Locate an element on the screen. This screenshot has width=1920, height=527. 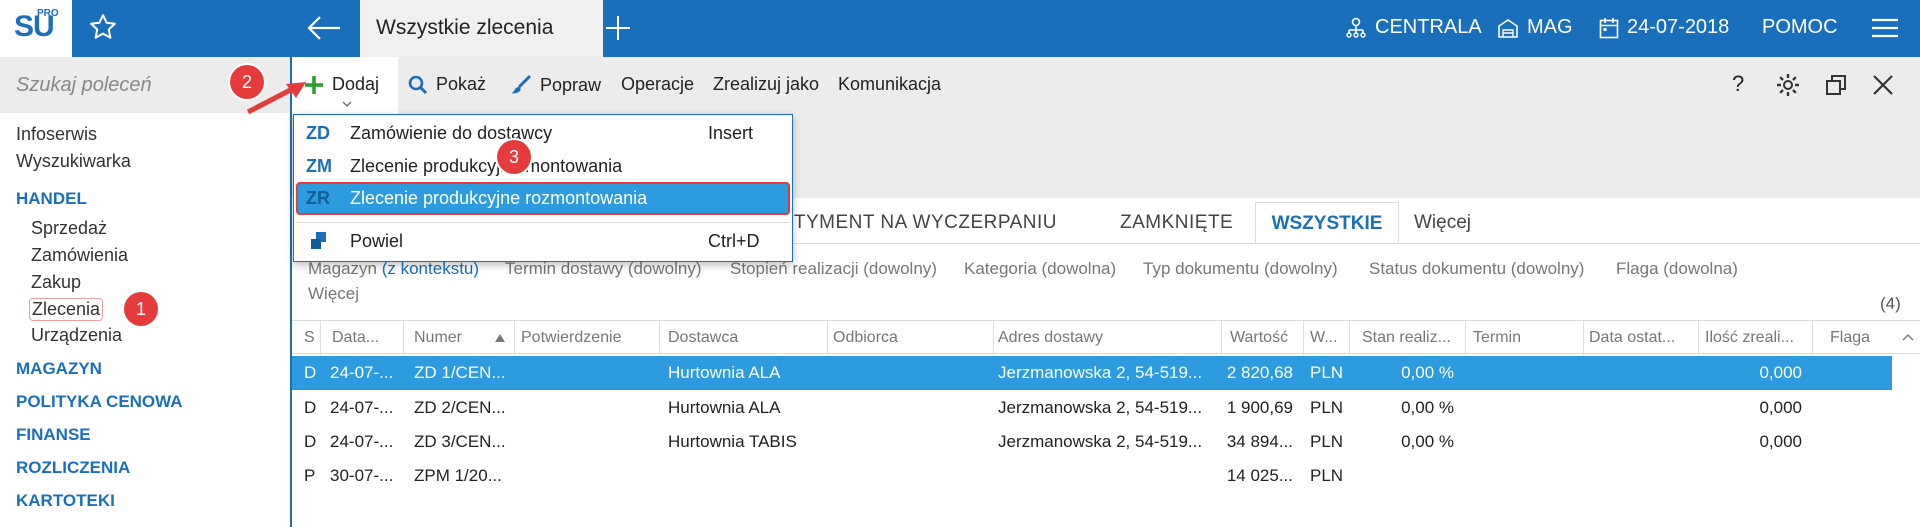
sidebar-section-polityka-cenowa: POLITYKA CENOWA is located at coordinates (99, 402).